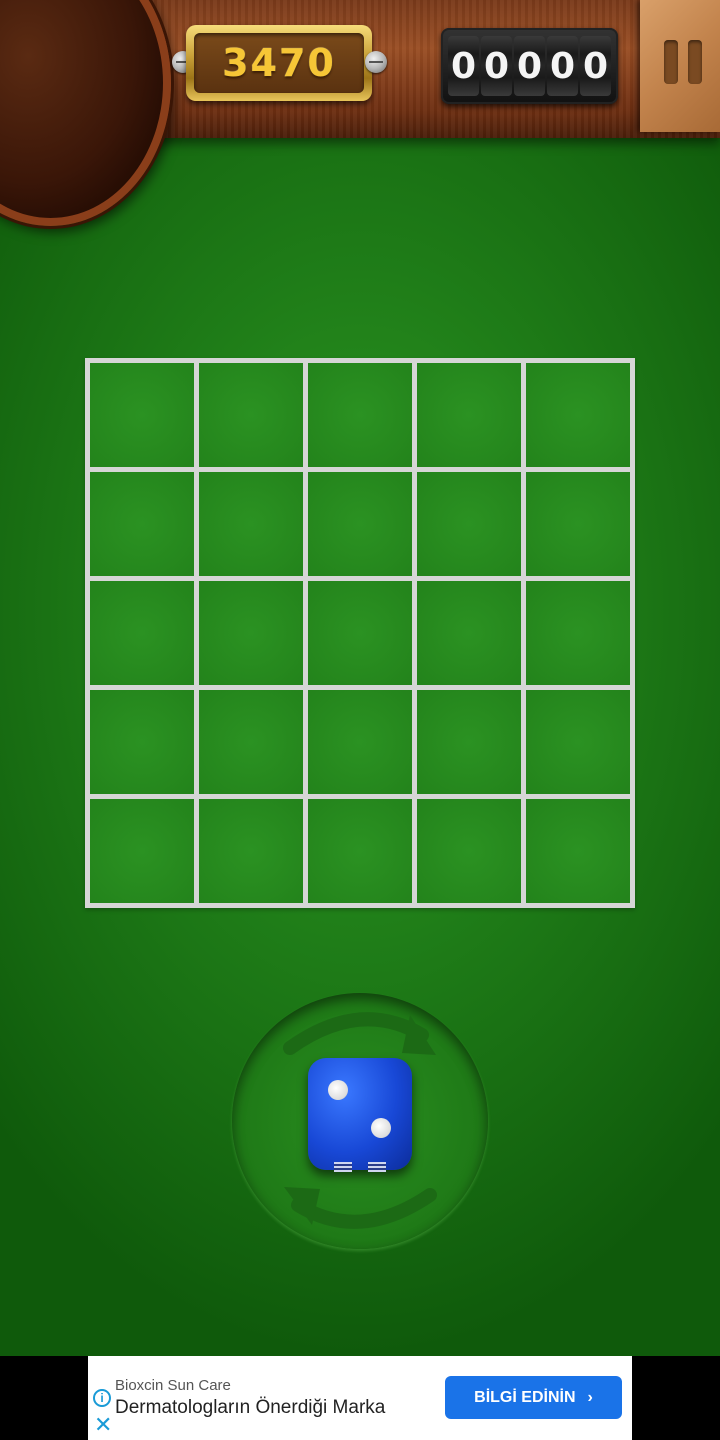 The width and height of the screenshot is (720, 1440). I want to click on die, so click(360, 1117).